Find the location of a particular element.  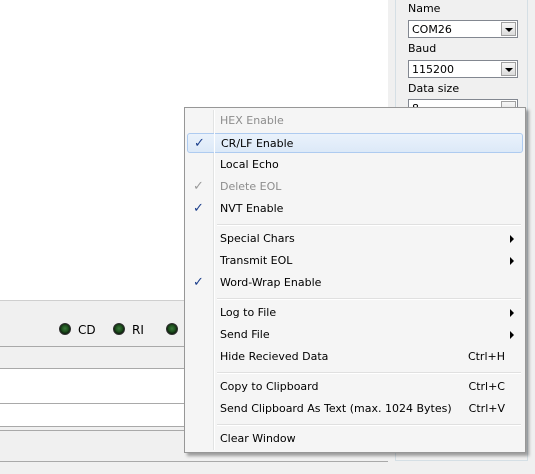

ri-label: RI is located at coordinates (138, 330).